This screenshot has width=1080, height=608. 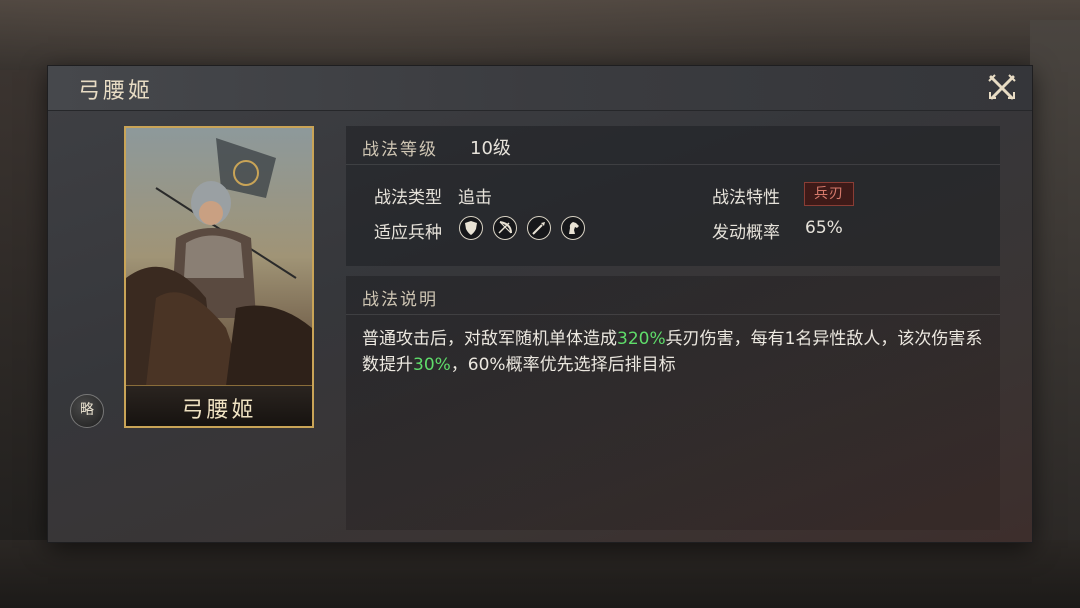 What do you see at coordinates (746, 233) in the screenshot?
I see `rate-label: 发动概率` at bounding box center [746, 233].